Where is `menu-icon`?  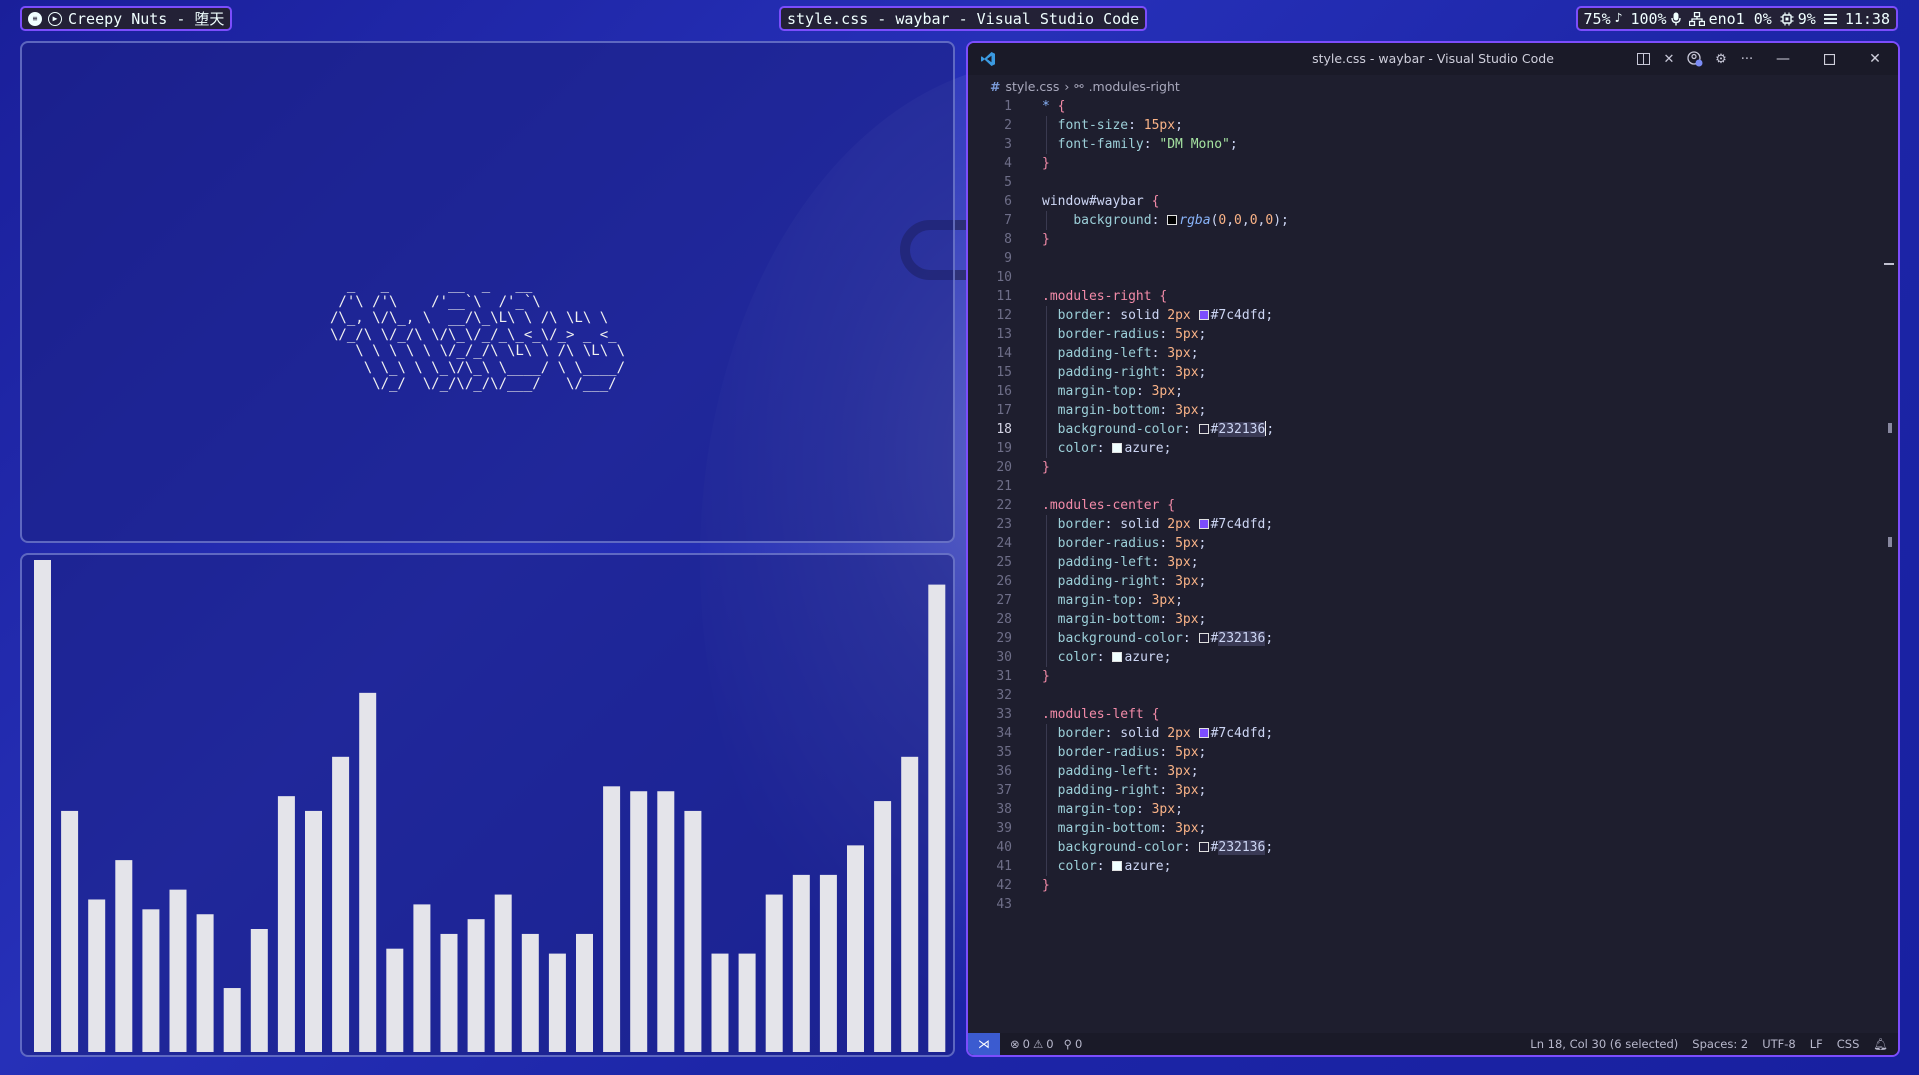 menu-icon is located at coordinates (1830, 19).